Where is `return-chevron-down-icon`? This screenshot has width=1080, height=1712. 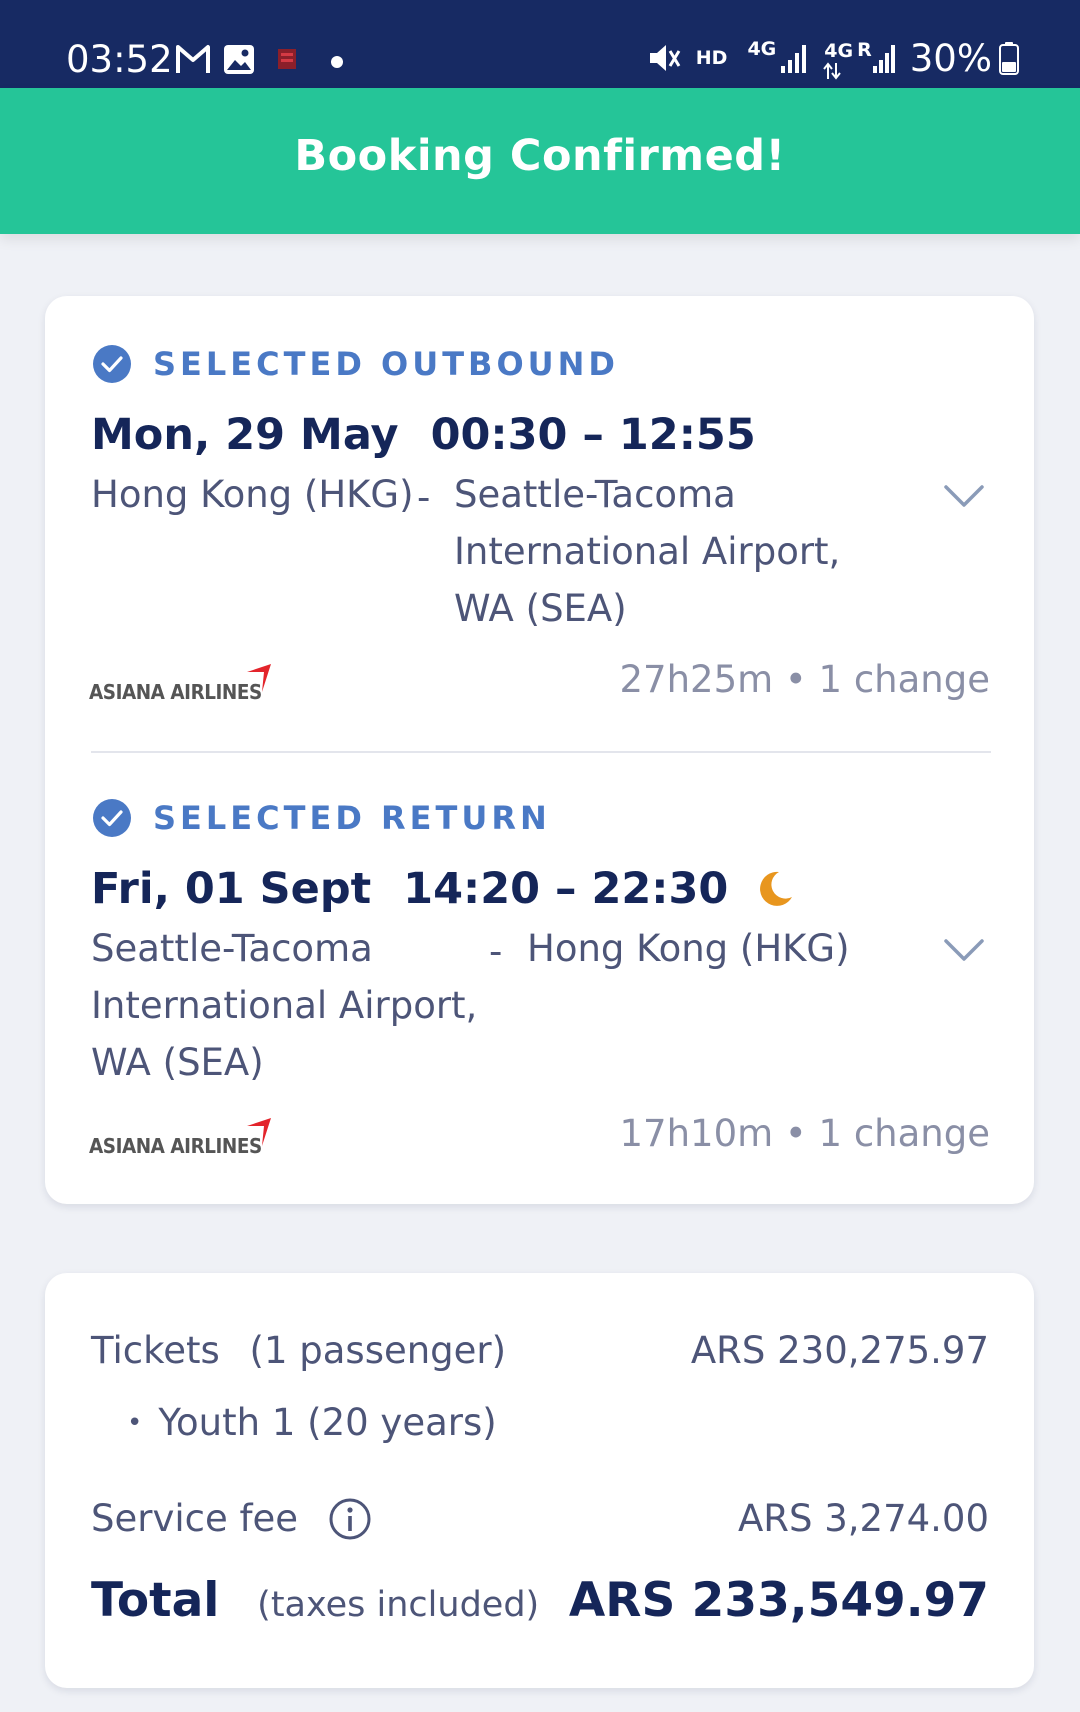 return-chevron-down-icon is located at coordinates (964, 950).